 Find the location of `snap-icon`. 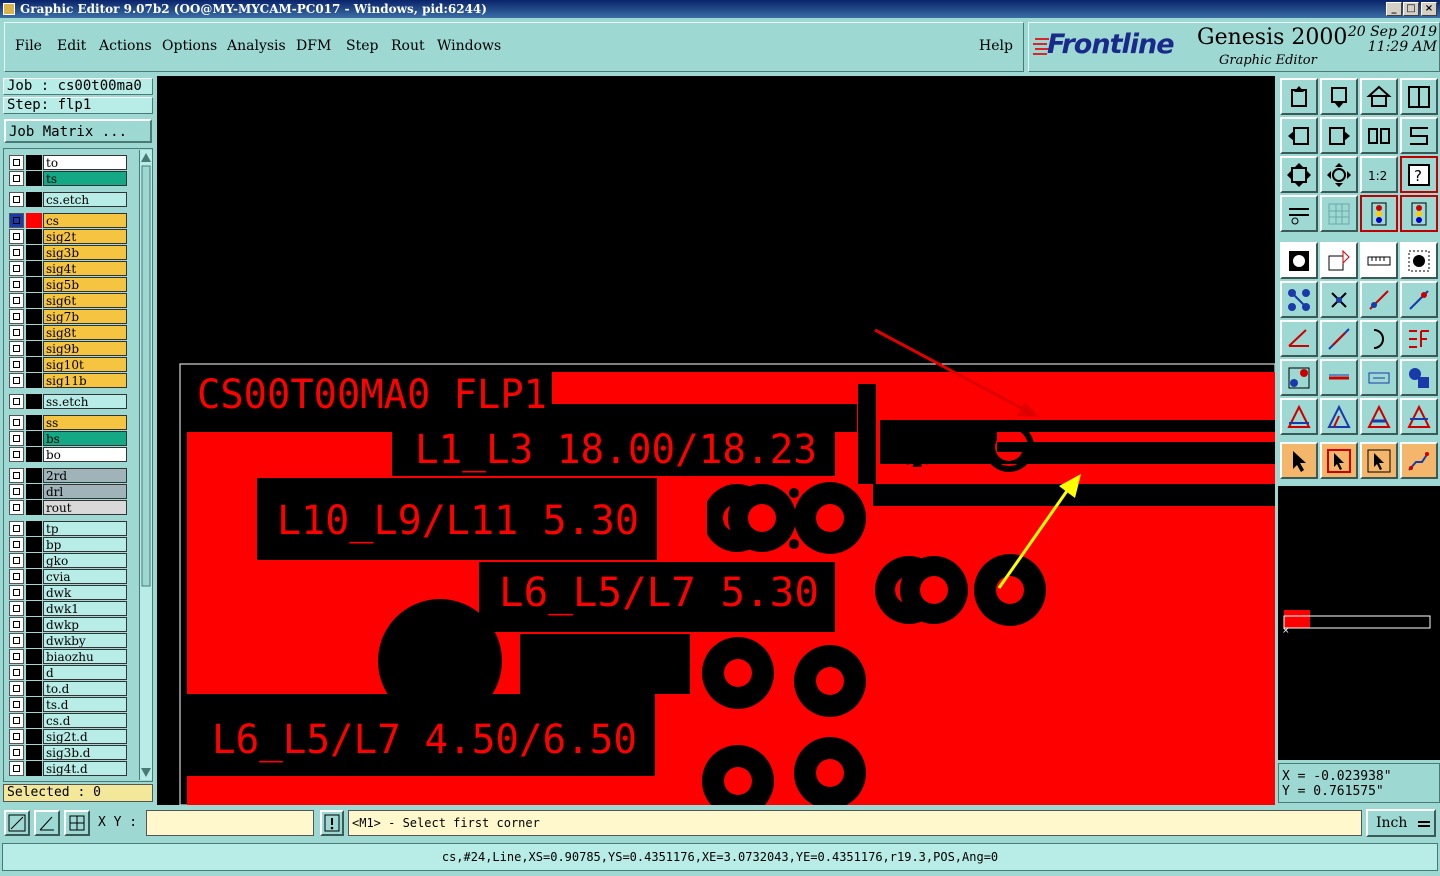

snap-icon is located at coordinates (17, 823).